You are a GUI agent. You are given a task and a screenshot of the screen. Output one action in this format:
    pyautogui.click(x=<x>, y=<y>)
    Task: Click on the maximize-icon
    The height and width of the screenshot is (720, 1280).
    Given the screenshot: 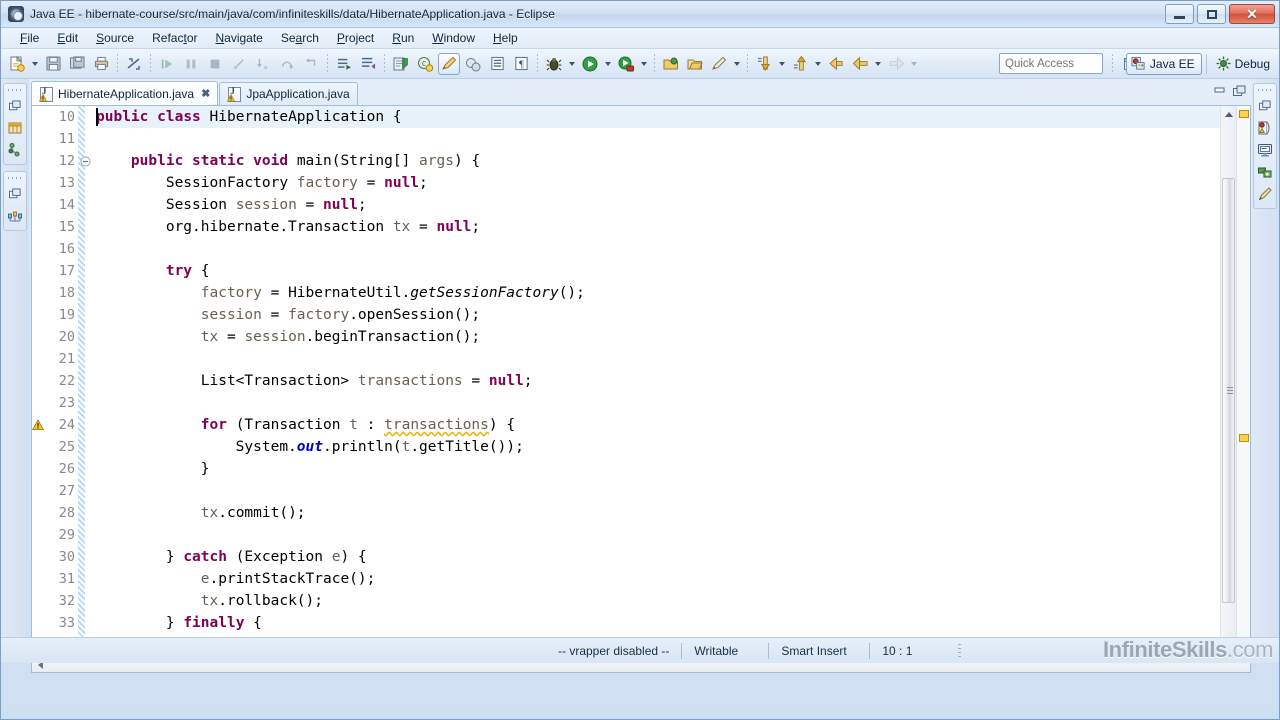 What is the action you would take?
    pyautogui.click(x=1240, y=93)
    